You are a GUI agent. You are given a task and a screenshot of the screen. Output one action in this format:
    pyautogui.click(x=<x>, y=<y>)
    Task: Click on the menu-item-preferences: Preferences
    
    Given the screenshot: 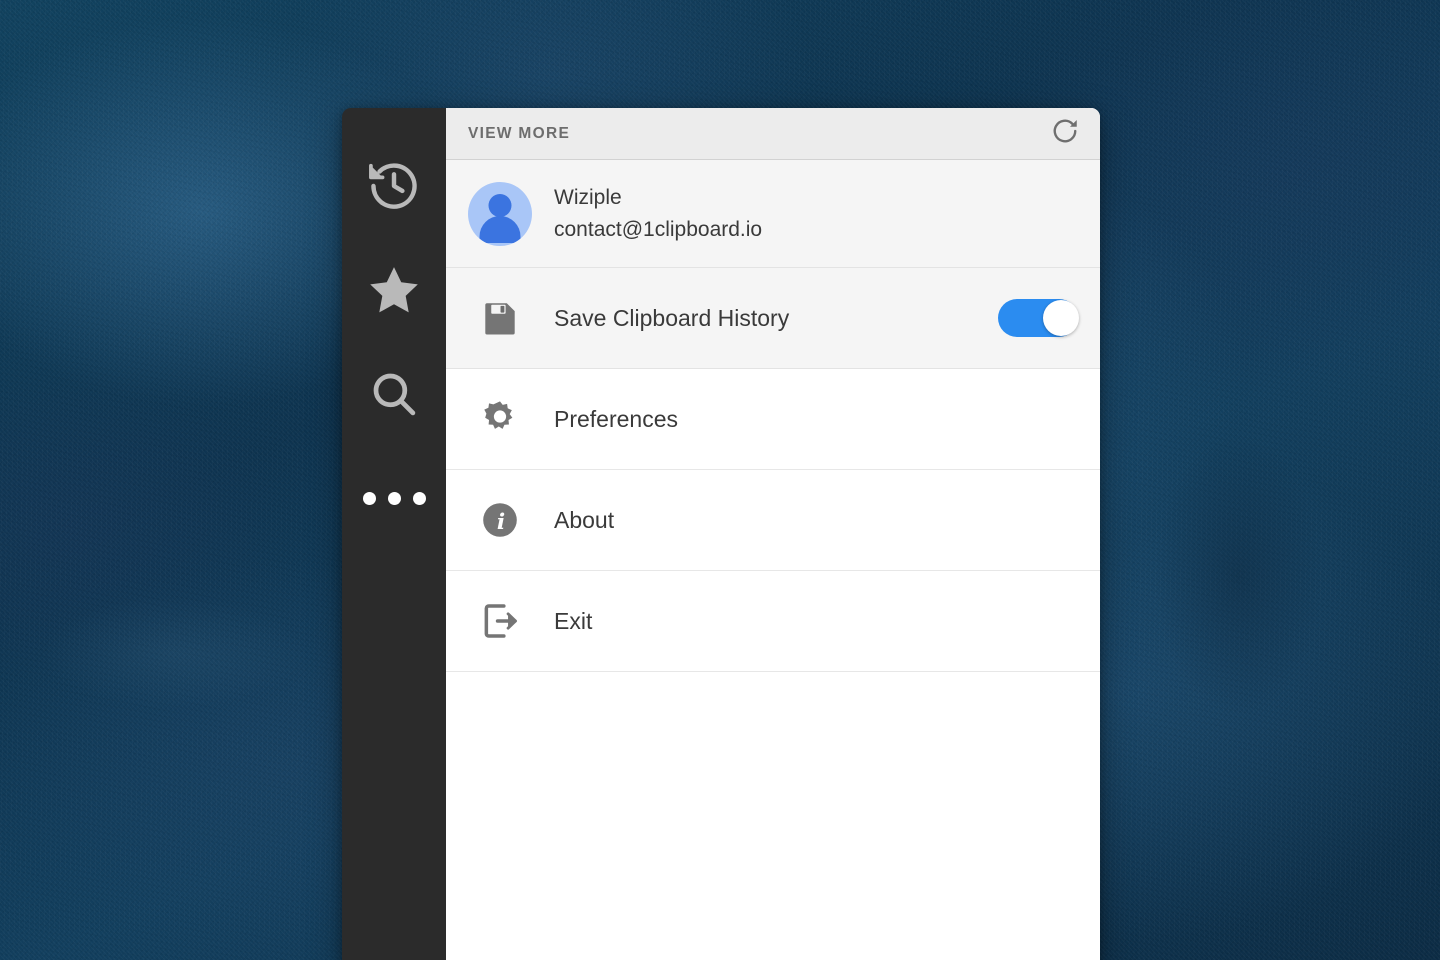 What is the action you would take?
    pyautogui.click(x=773, y=419)
    